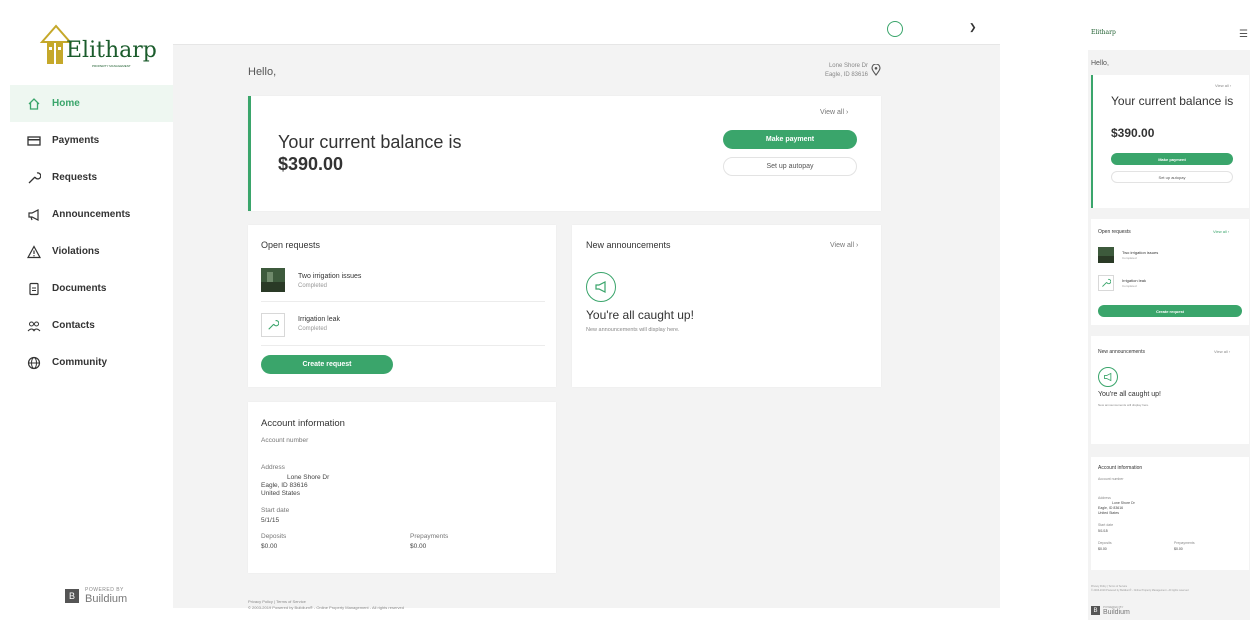  I want to click on mobile-autopay-button: Set up autopay, so click(1172, 177).